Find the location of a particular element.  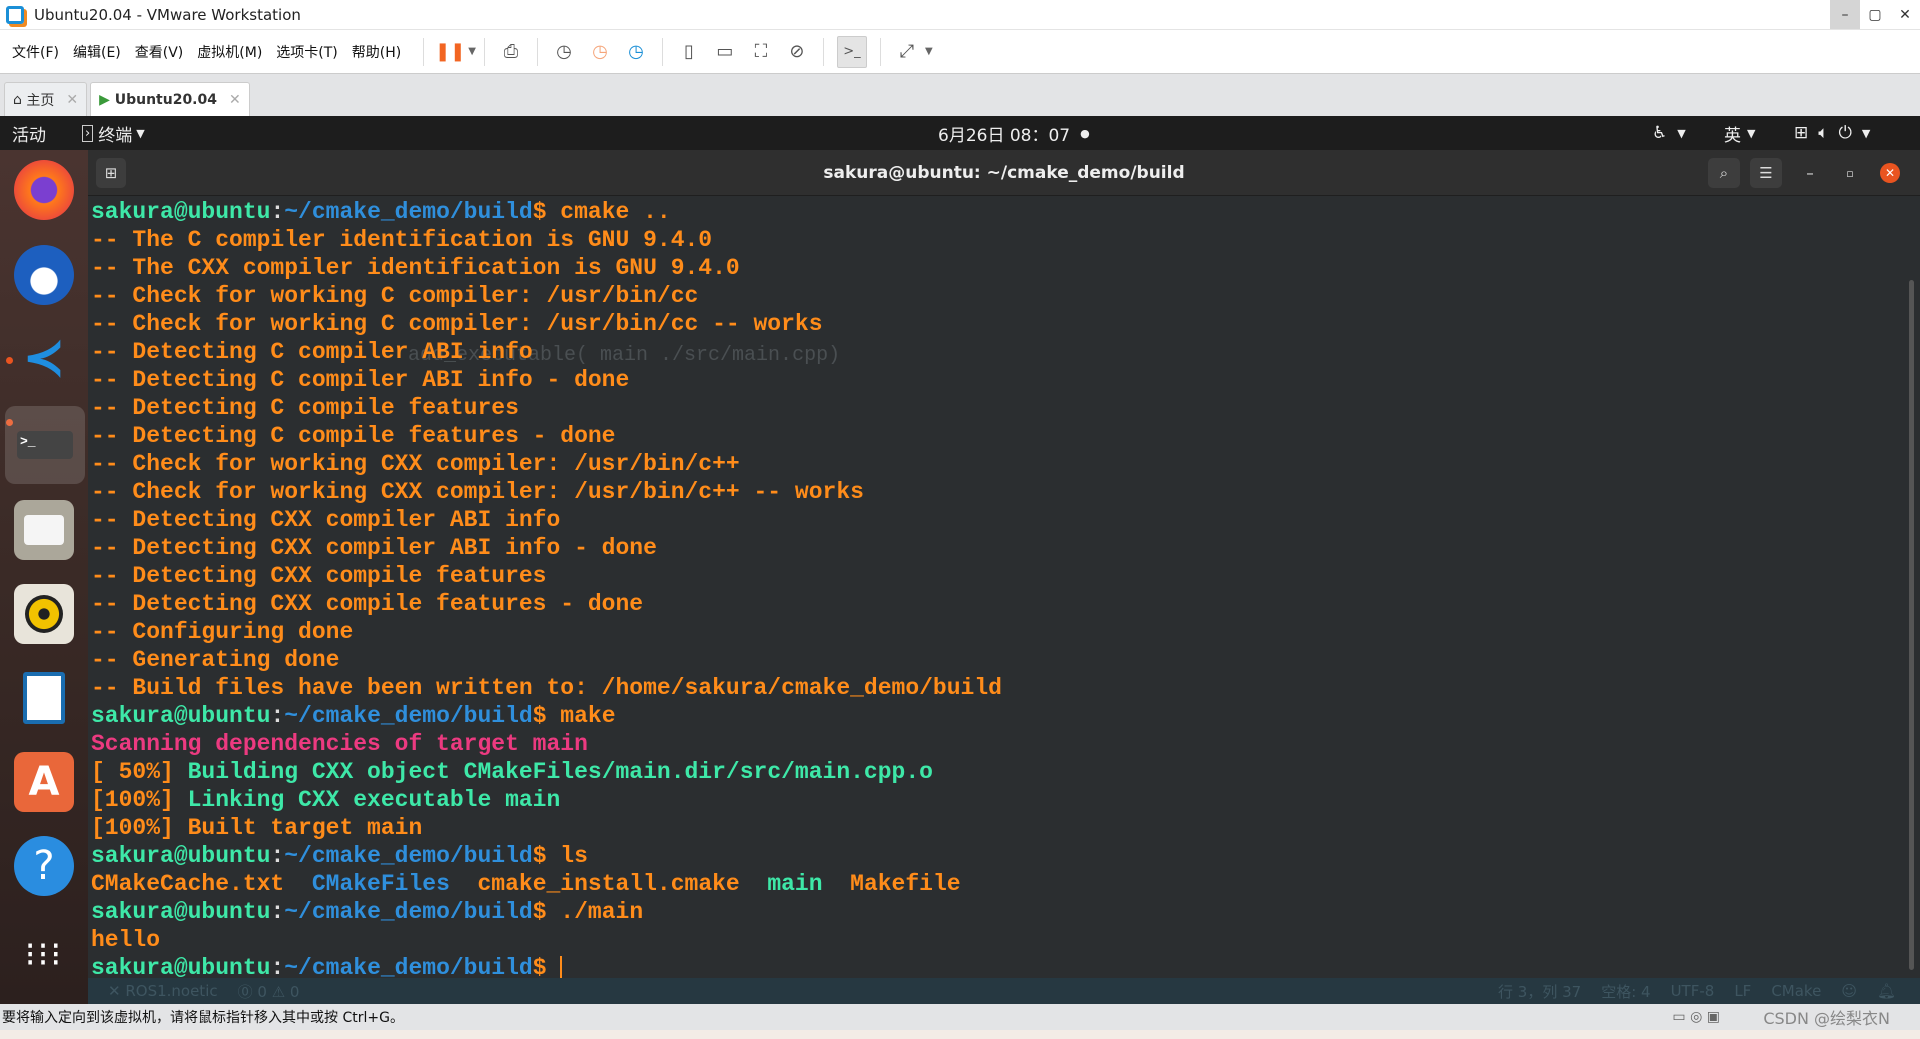

menu-edit: 编辑(E) is located at coordinates (97, 52).